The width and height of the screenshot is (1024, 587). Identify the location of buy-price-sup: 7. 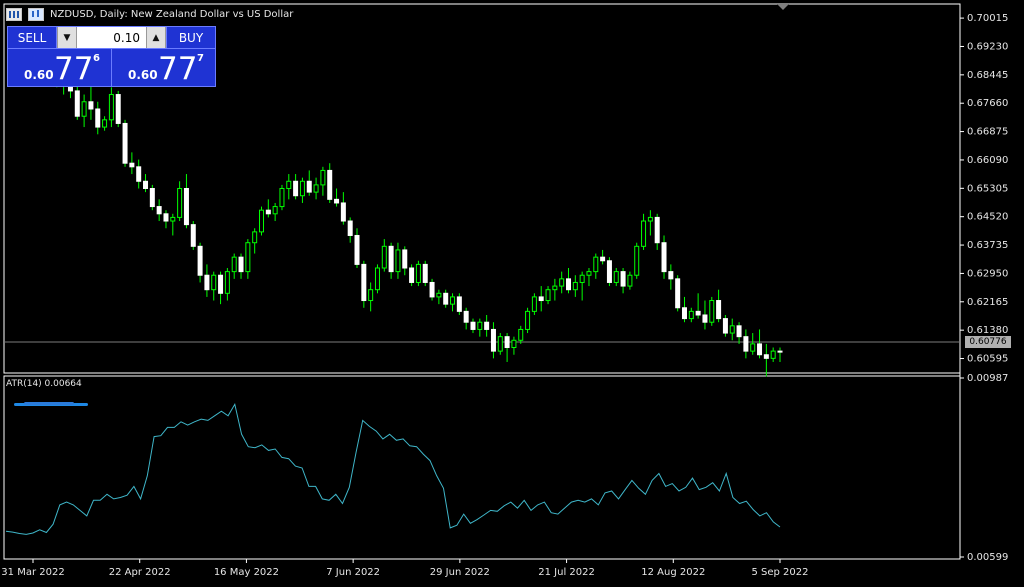
(200, 58).